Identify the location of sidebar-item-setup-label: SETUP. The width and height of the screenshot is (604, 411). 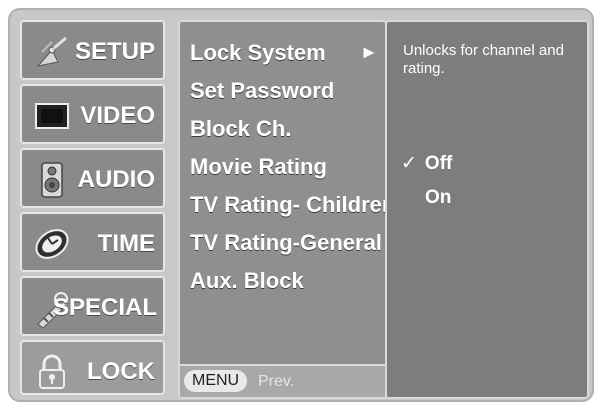
(114, 51).